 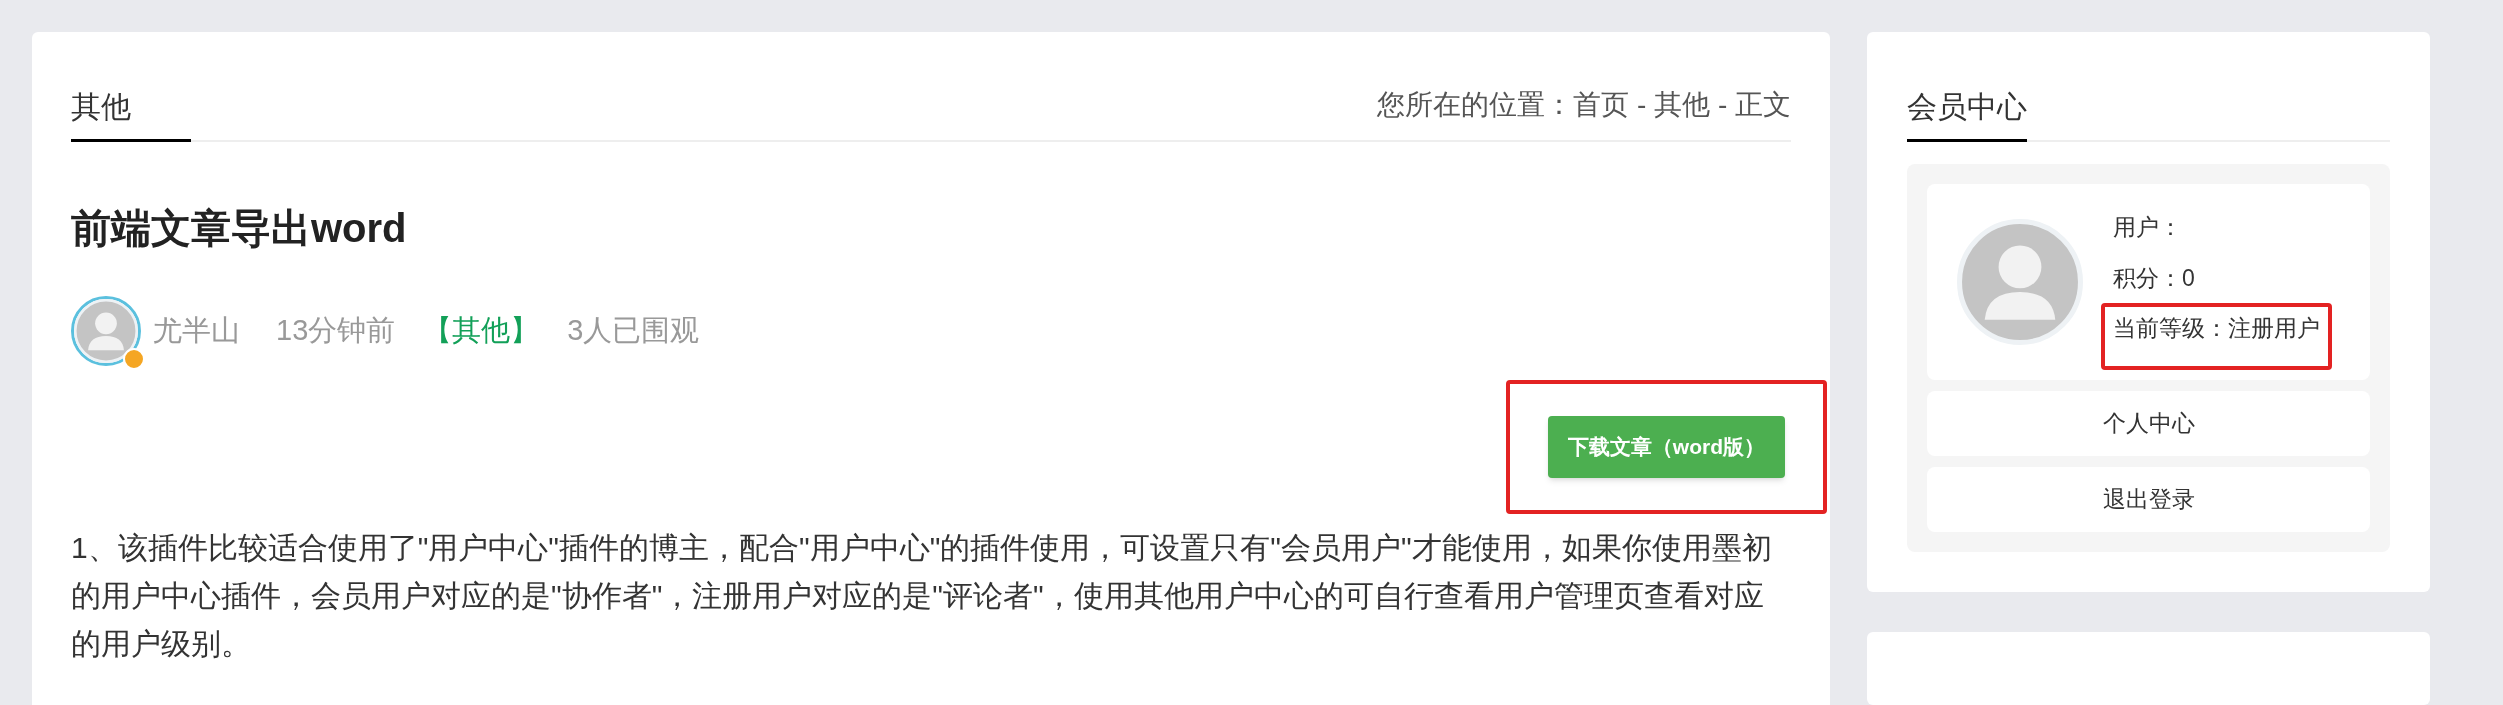 What do you see at coordinates (336, 331) in the screenshot?
I see `post-time: 13分钟前` at bounding box center [336, 331].